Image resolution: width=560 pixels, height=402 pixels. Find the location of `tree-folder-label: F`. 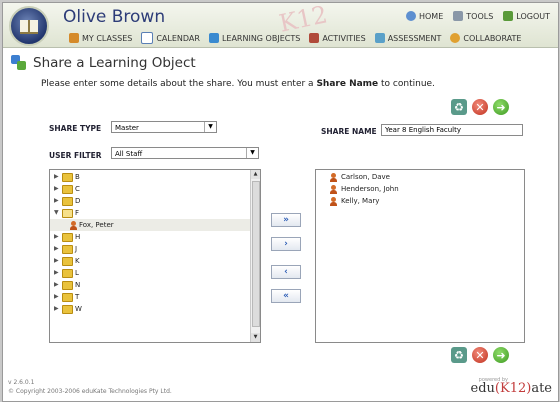

tree-folder-label: F is located at coordinates (77, 213).